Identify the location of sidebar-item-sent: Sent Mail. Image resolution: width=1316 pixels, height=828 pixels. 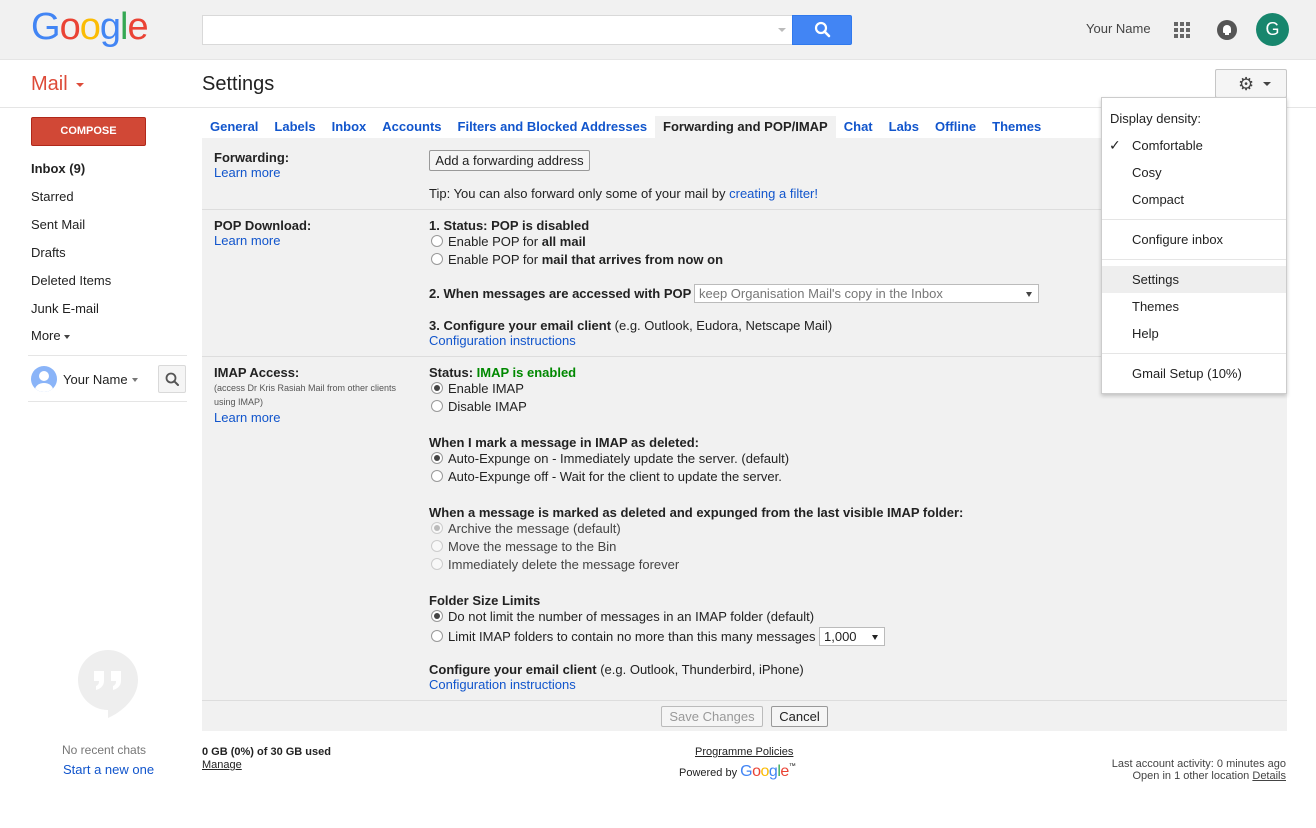
(58, 224).